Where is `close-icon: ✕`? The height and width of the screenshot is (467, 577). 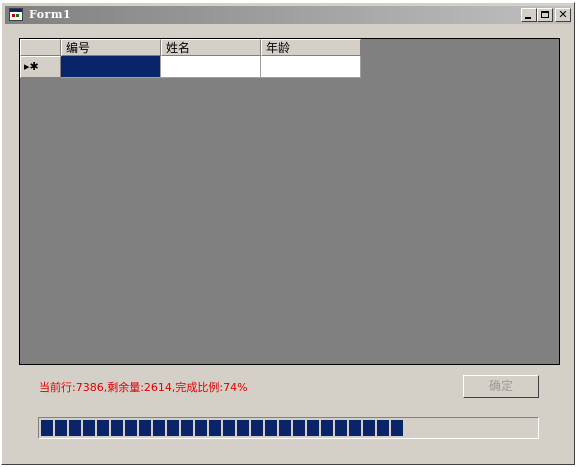 close-icon: ✕ is located at coordinates (563, 14).